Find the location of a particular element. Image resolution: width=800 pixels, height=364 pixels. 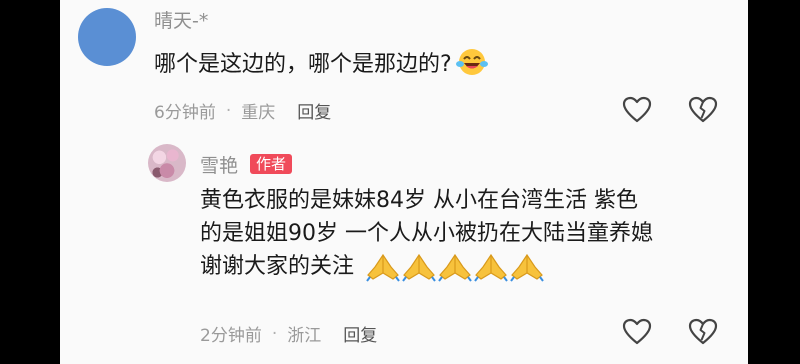

comment-text-row: 哪个是这边的，哪个是那边的? is located at coordinates (321, 64).